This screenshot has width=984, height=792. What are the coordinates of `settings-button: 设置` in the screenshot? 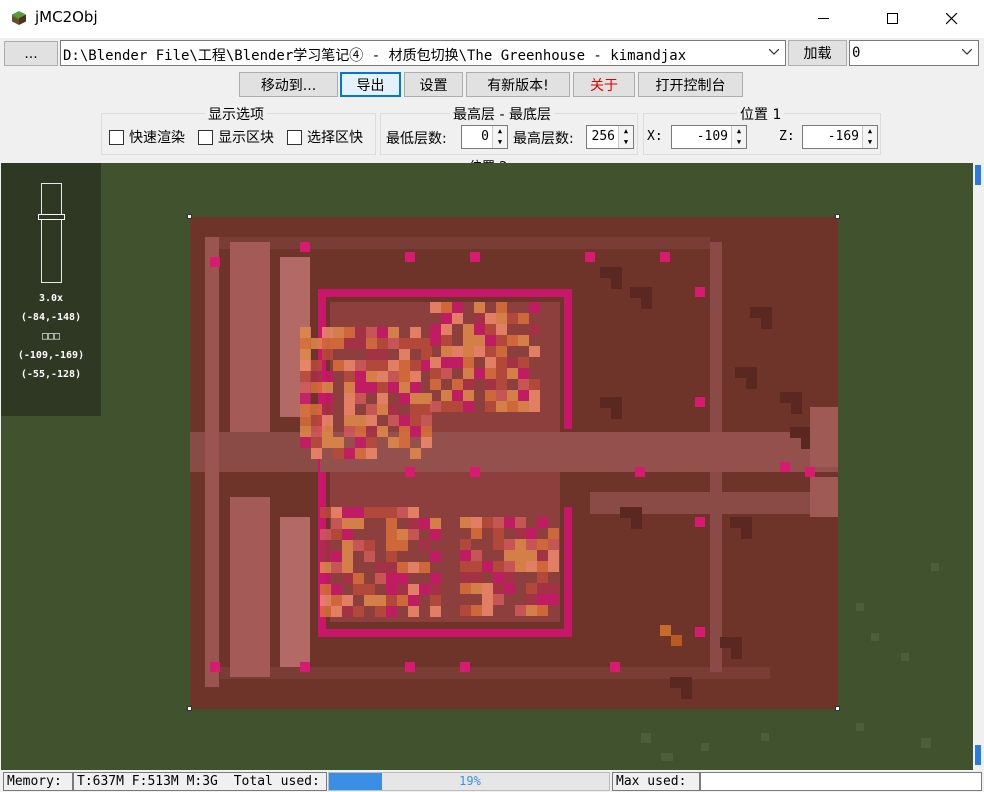 It's located at (433, 84).